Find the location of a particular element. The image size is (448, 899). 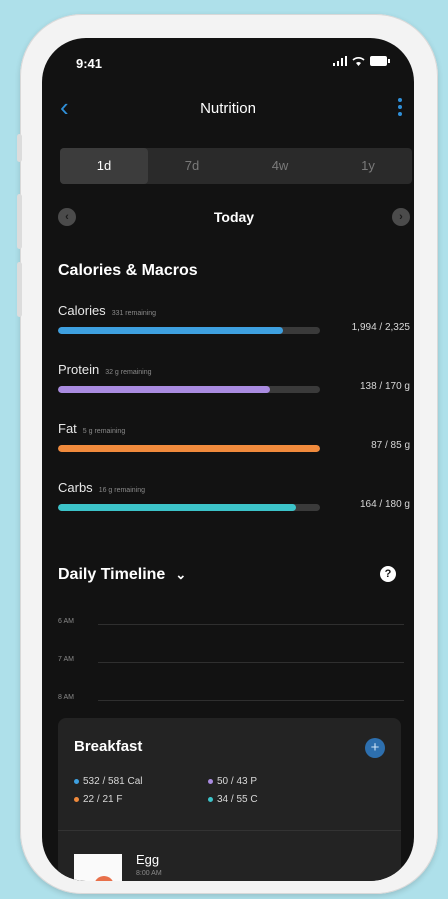

volume-up-button is located at coordinates (19, 221).